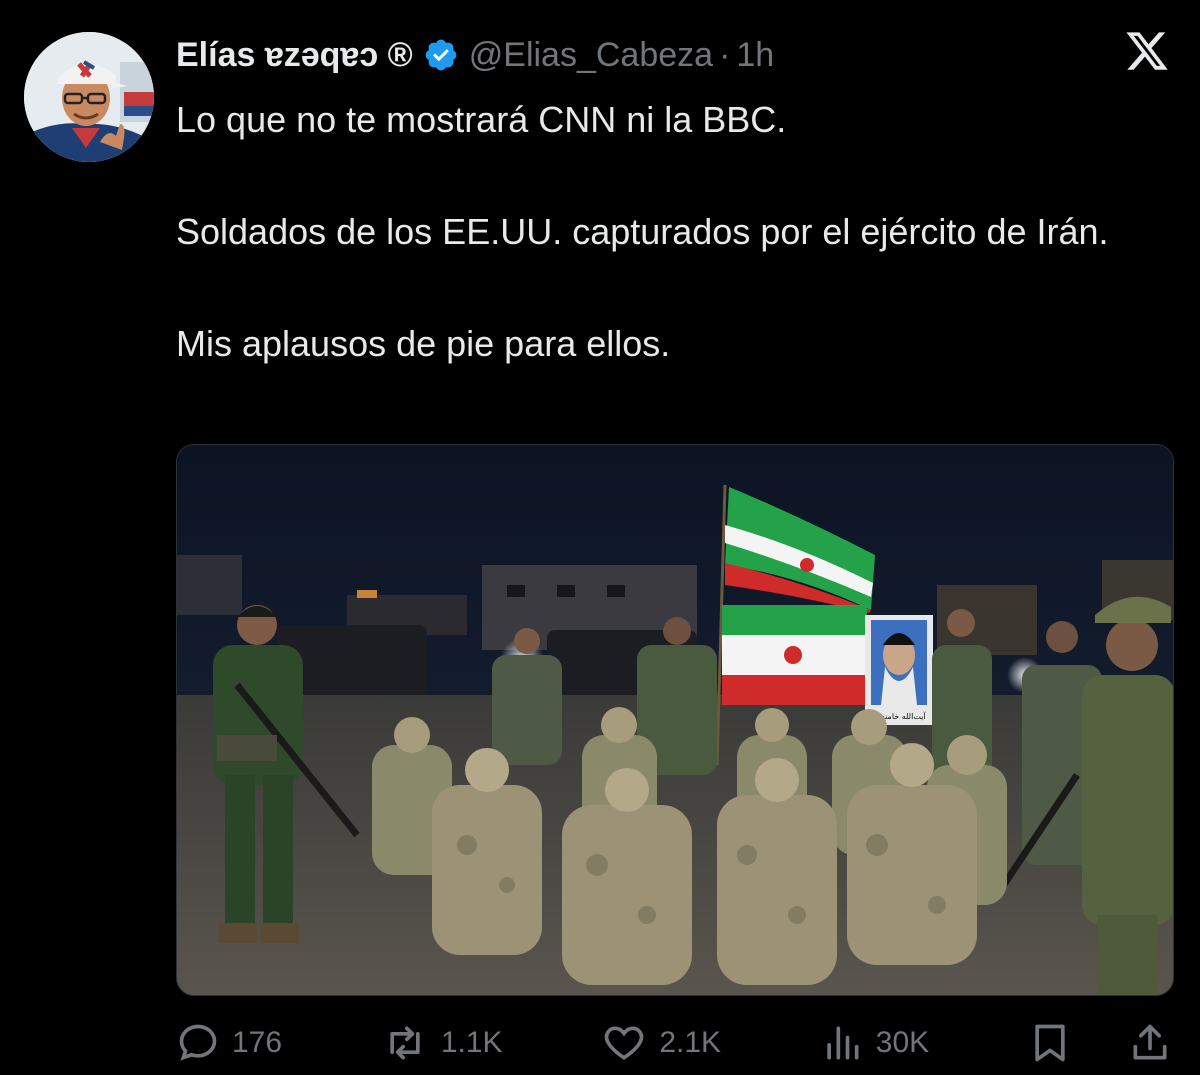  Describe the element at coordinates (1147, 51) in the screenshot. I see `x-logo-icon` at that location.